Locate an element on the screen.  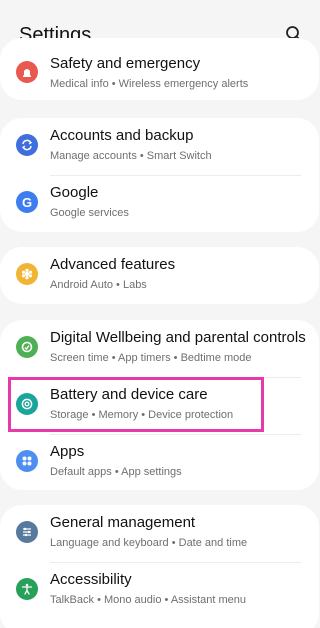
settings-item-label: Battery and device care is located at coordinates (129, 394).